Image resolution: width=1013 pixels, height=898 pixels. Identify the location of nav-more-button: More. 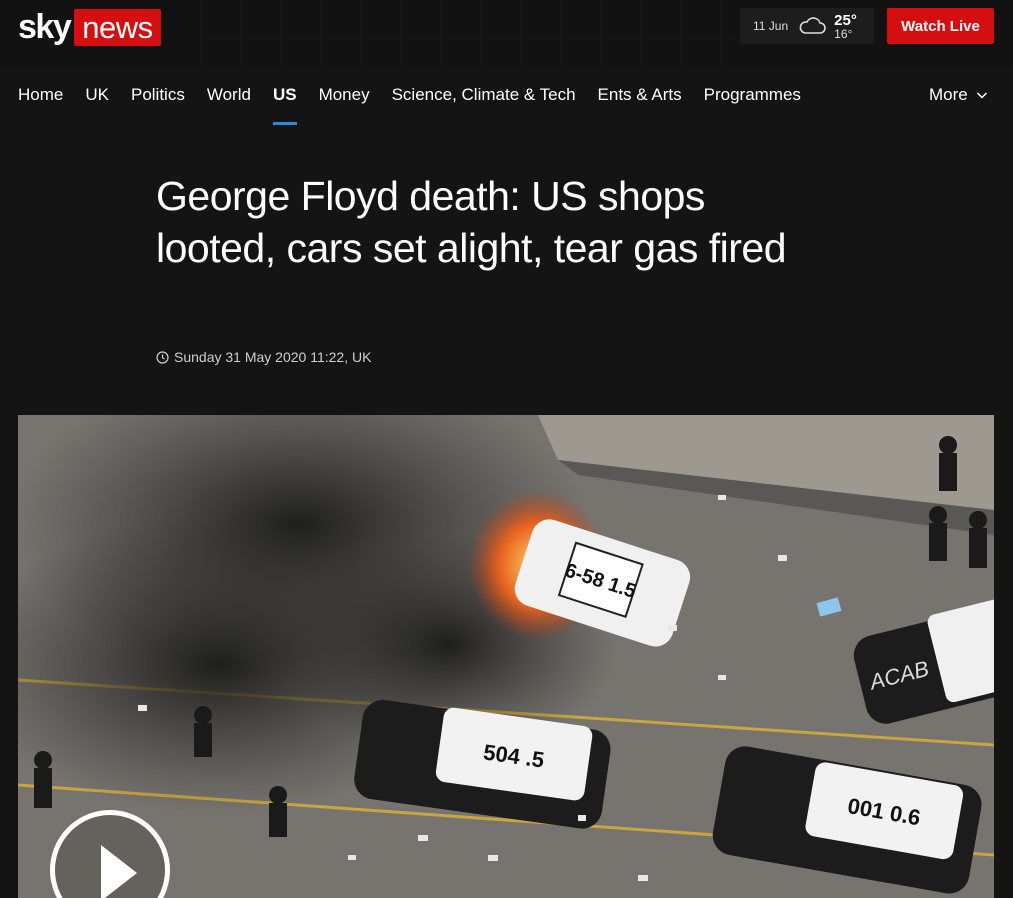
(958, 95).